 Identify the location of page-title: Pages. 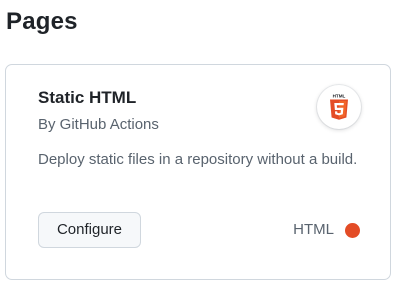
(42, 21).